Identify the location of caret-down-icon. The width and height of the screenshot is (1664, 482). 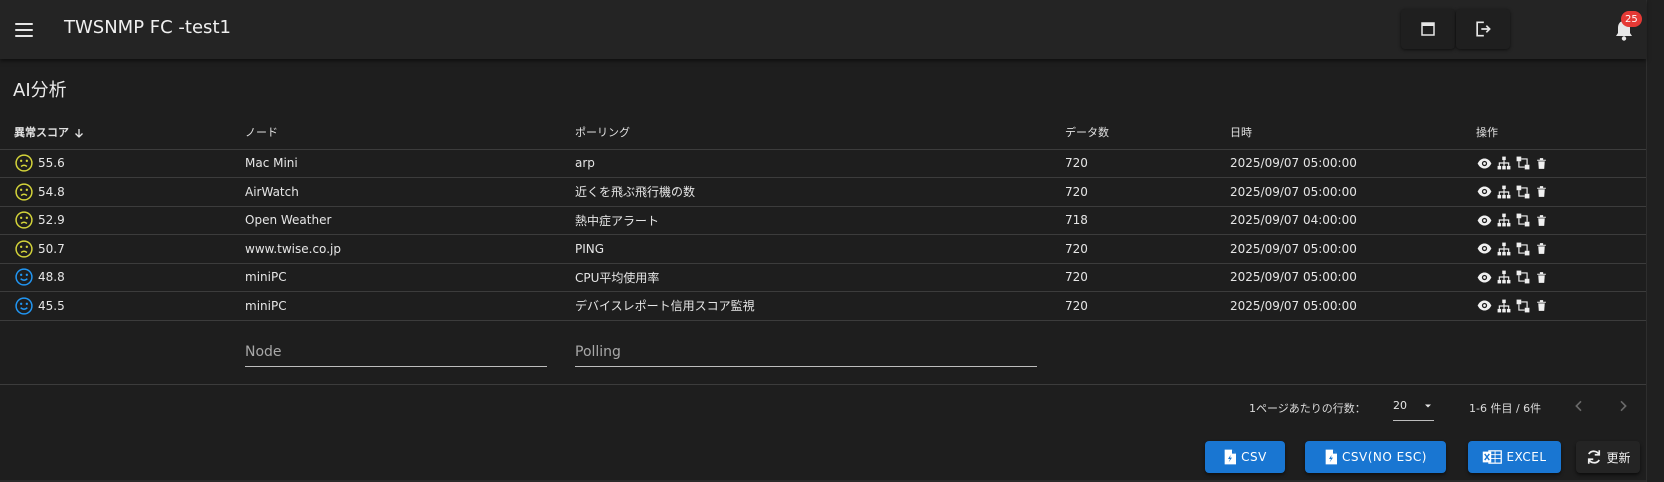
(1428, 405).